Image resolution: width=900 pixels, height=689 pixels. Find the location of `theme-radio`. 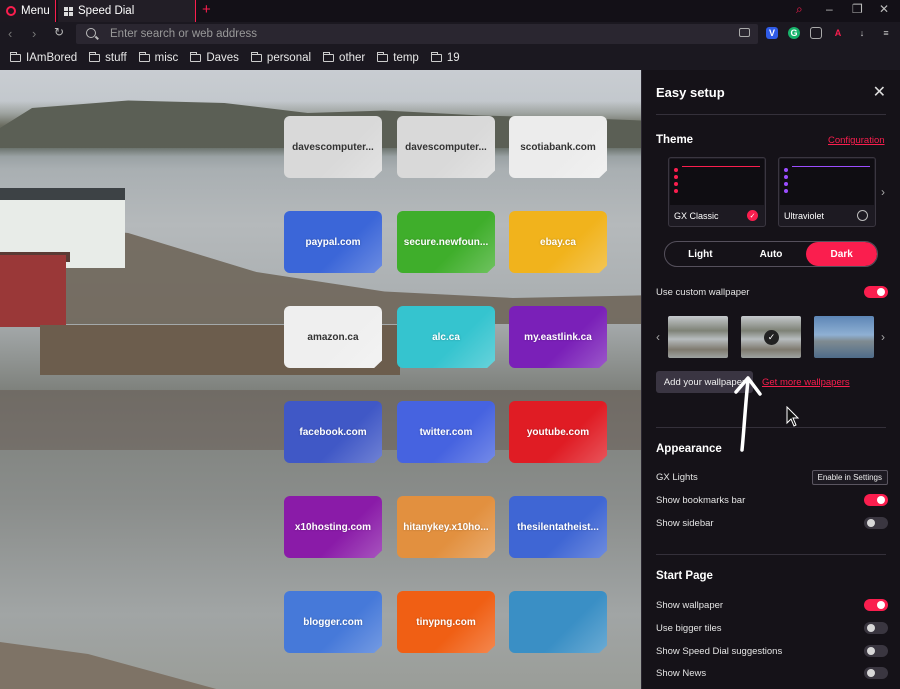

theme-radio is located at coordinates (862, 215).